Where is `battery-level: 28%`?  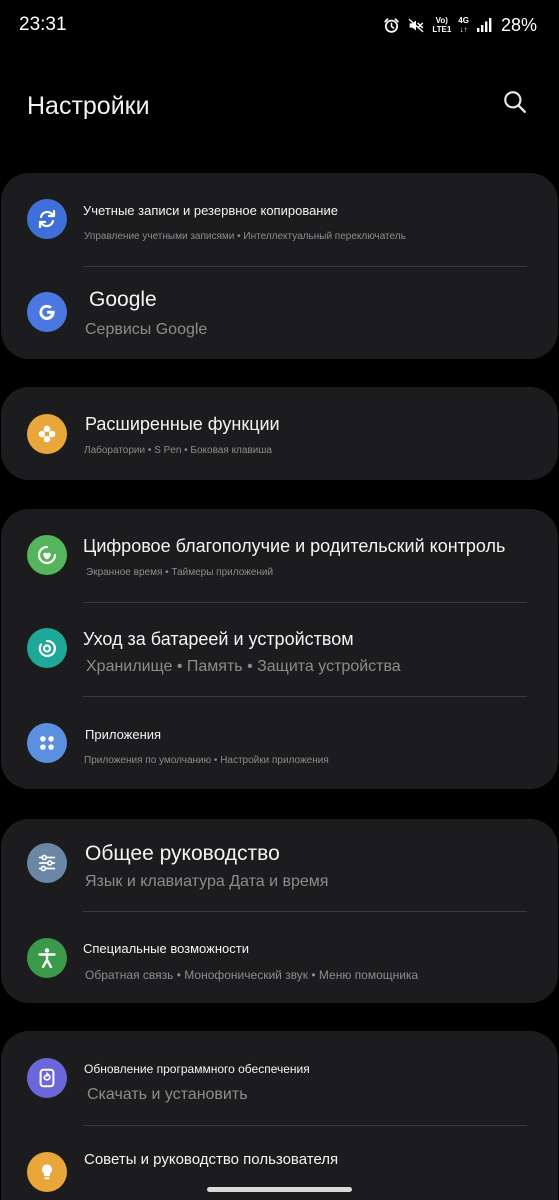
battery-level: 28% is located at coordinates (518, 24).